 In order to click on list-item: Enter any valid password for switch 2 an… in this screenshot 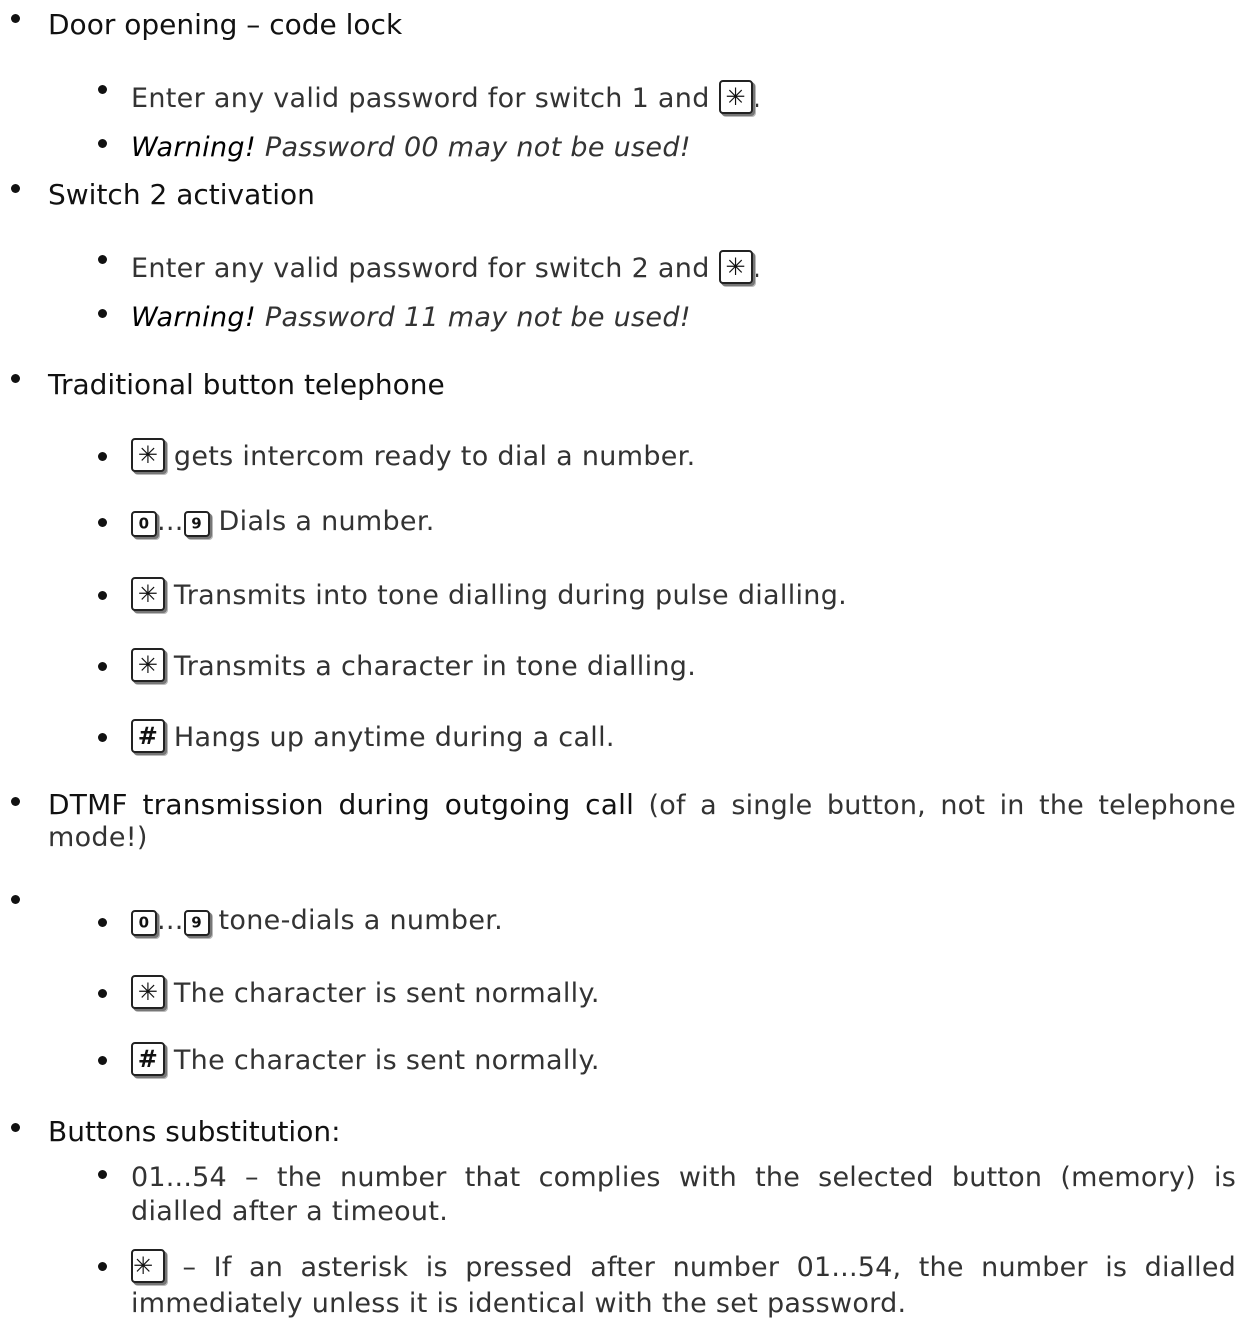, I will do `click(446, 267)`.